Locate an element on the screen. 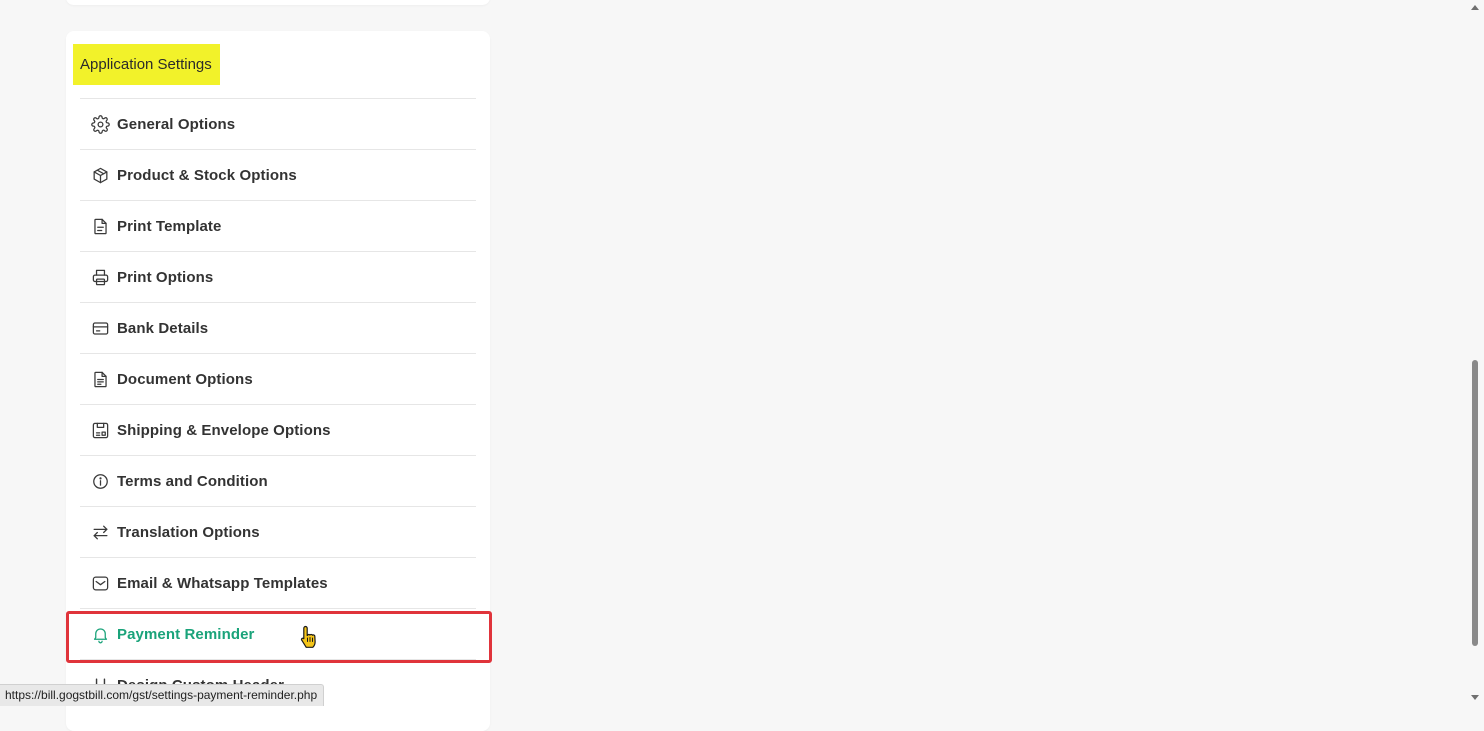  menu-item-bank-details: Bank Details is located at coordinates (278, 327).